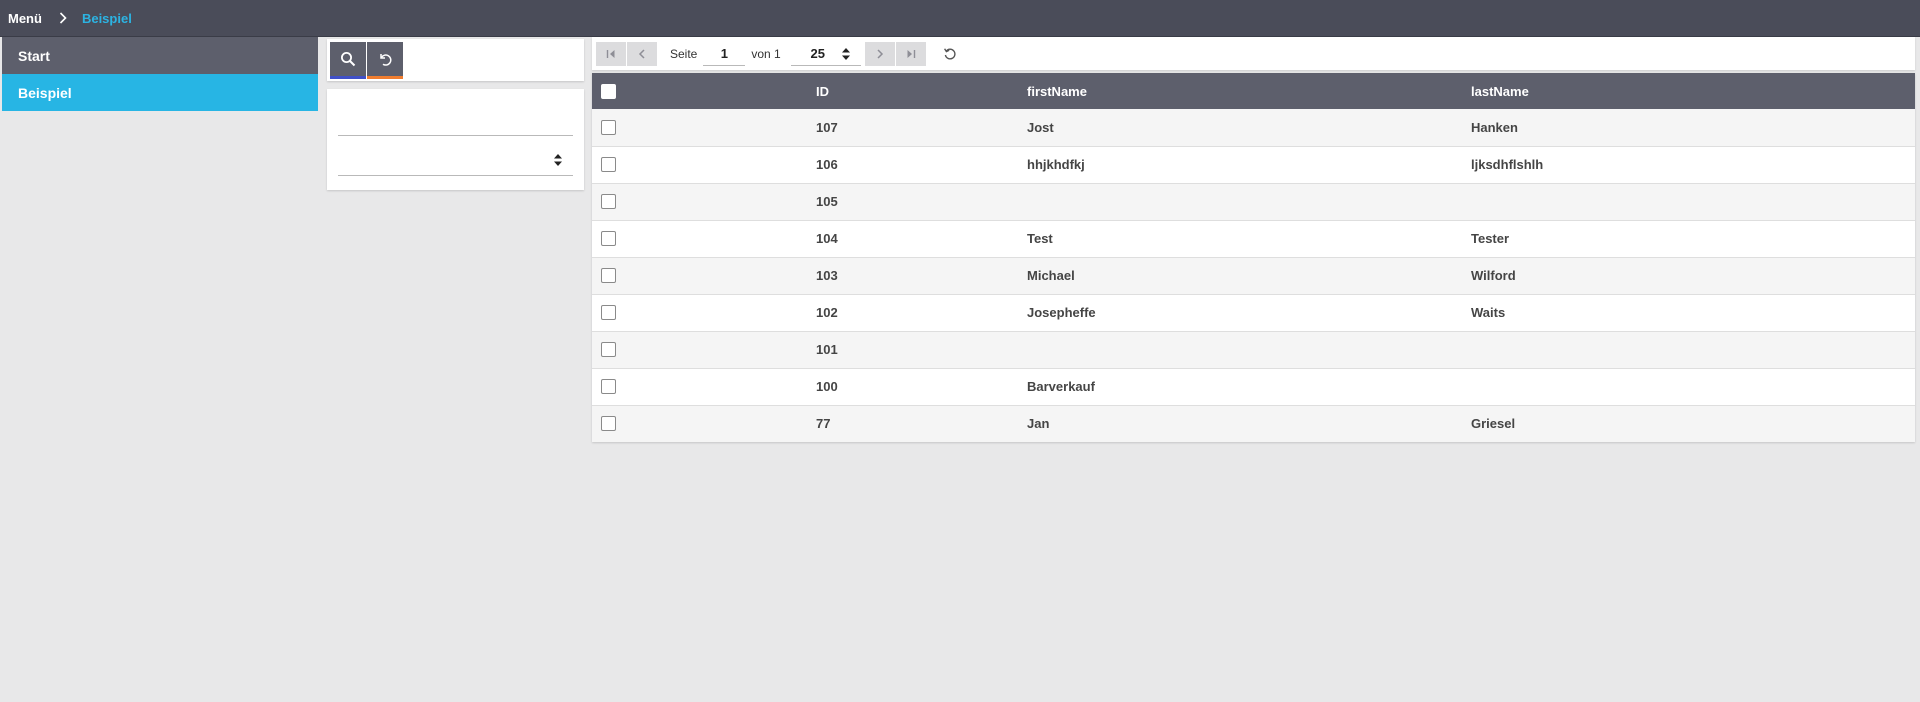 The width and height of the screenshot is (1920, 702). I want to click on sidebar-item-label: Beispiel, so click(45, 92).